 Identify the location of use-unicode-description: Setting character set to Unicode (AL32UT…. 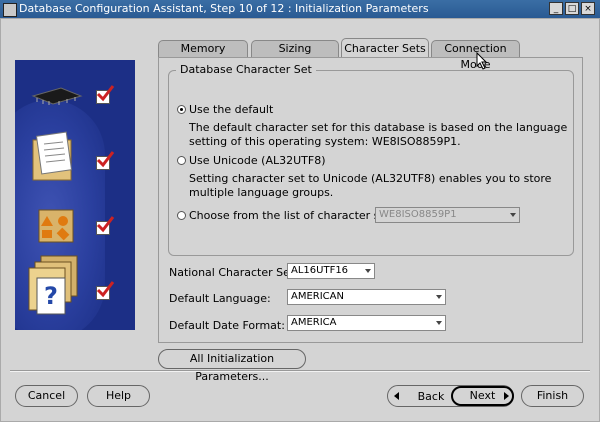
(370, 185).